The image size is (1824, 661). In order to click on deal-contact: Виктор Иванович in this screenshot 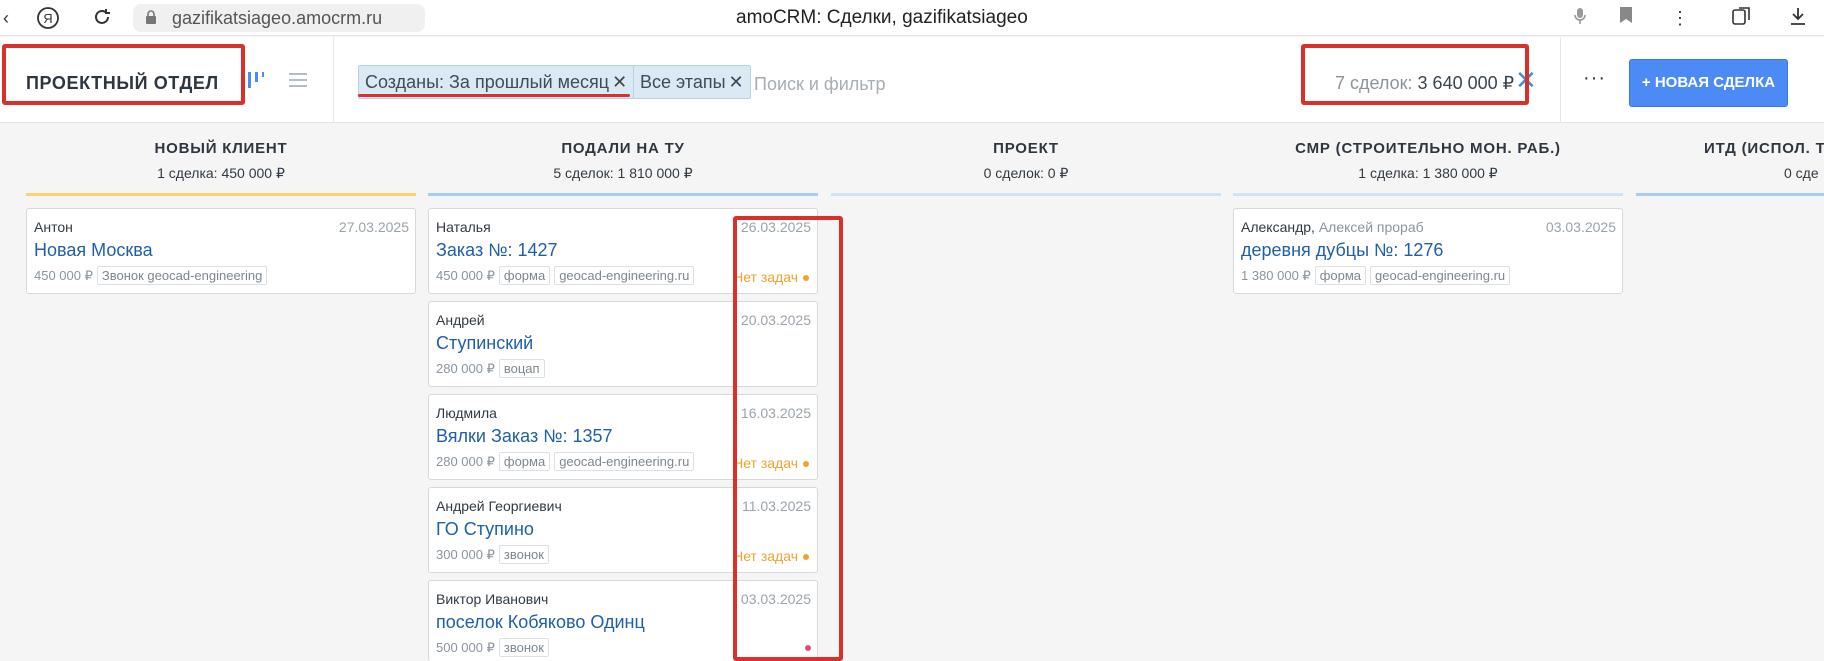, I will do `click(492, 599)`.